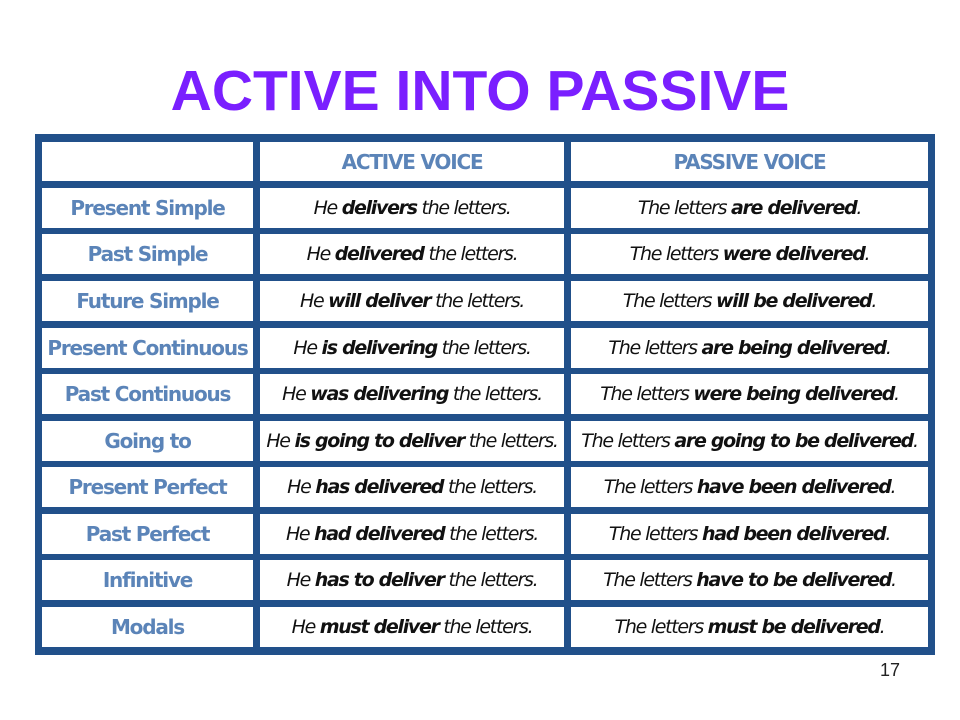 The height and width of the screenshot is (720, 960). Describe the element at coordinates (379, 254) in the screenshot. I see `sentence-verb-bold: delivered` at that location.